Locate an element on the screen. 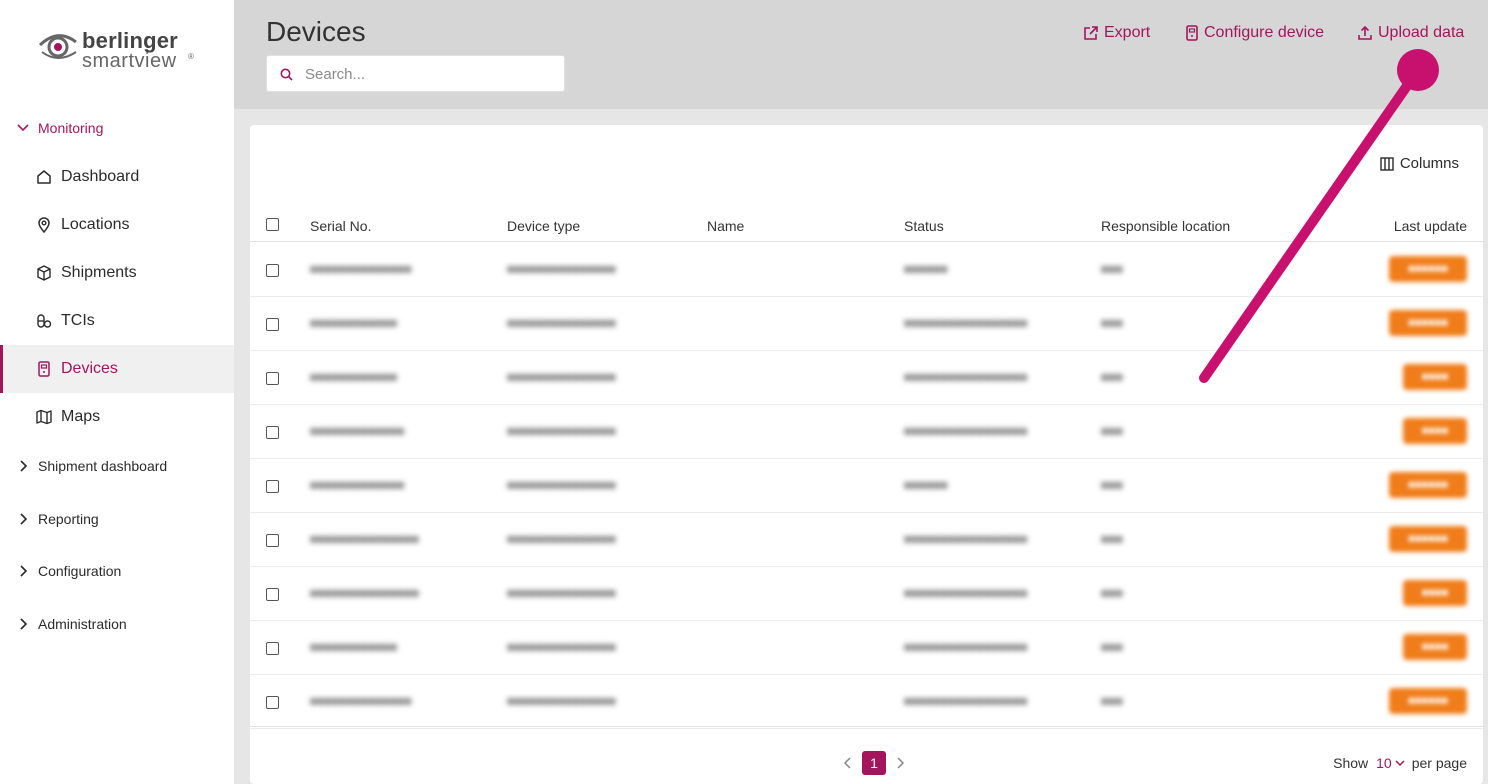 This screenshot has width=1488, height=784. page-button-current: 1 is located at coordinates (874, 763).